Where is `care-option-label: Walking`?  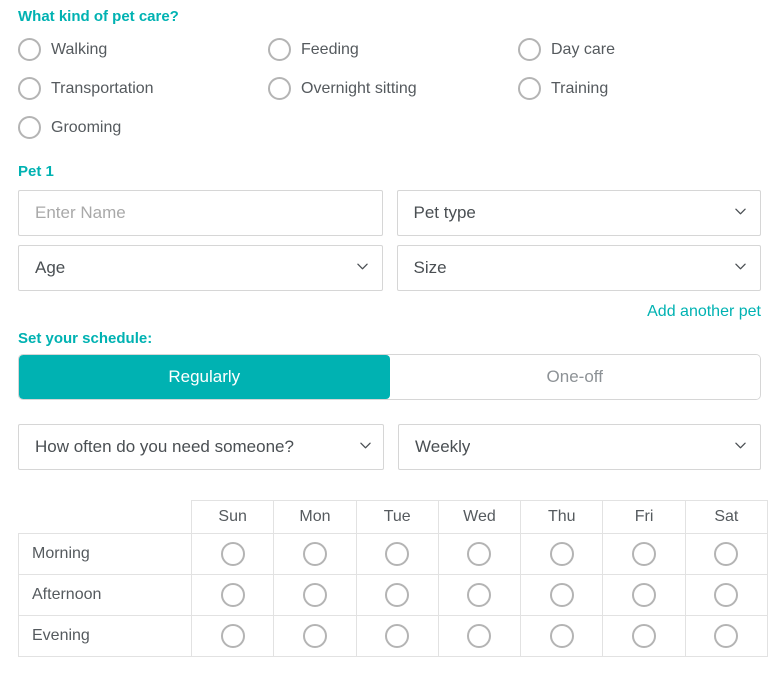
care-option-label: Walking is located at coordinates (79, 49).